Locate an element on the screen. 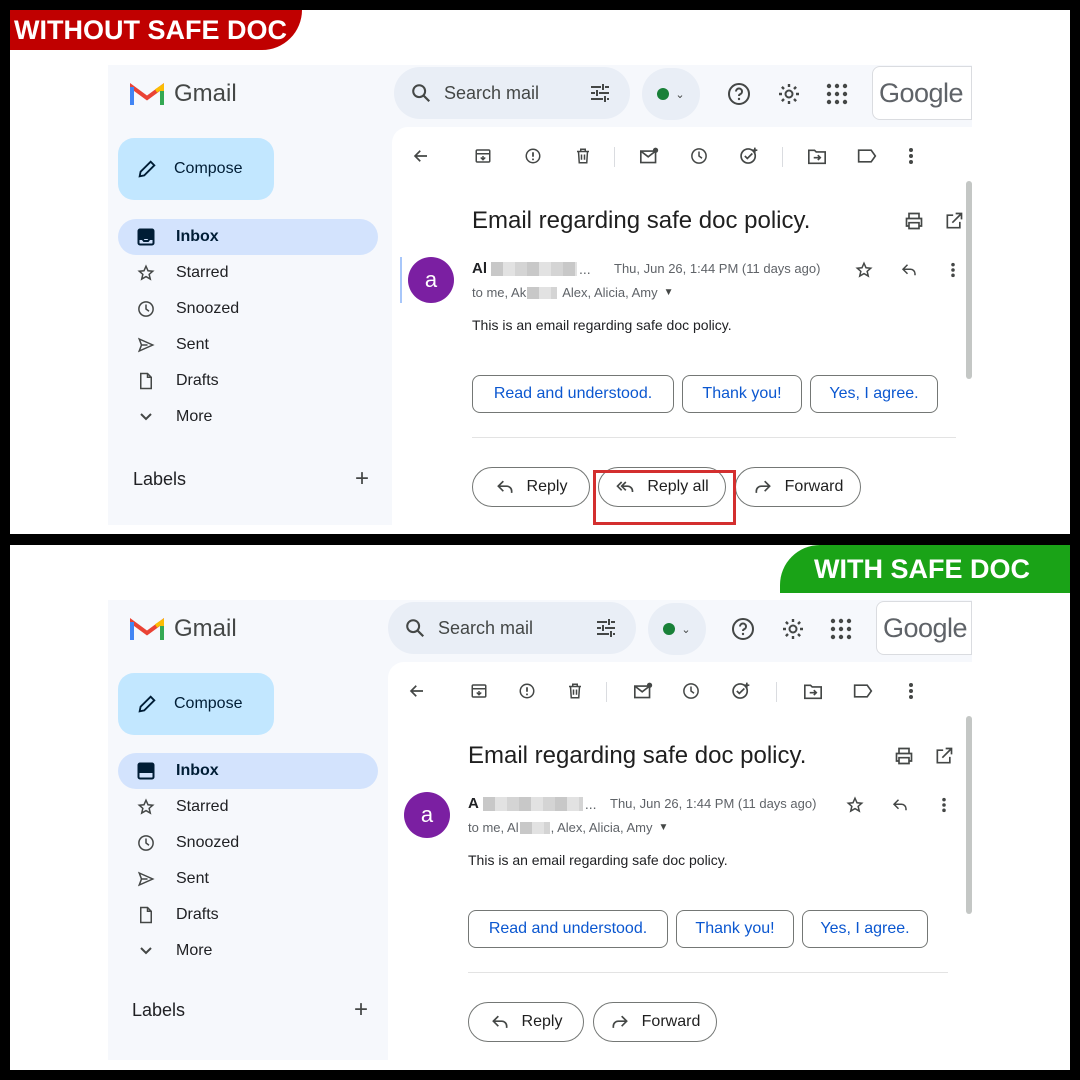 Image resolution: width=1080 pixels, height=1080 pixels. email-subject: Email regarding safe doc policy. is located at coordinates (641, 220).